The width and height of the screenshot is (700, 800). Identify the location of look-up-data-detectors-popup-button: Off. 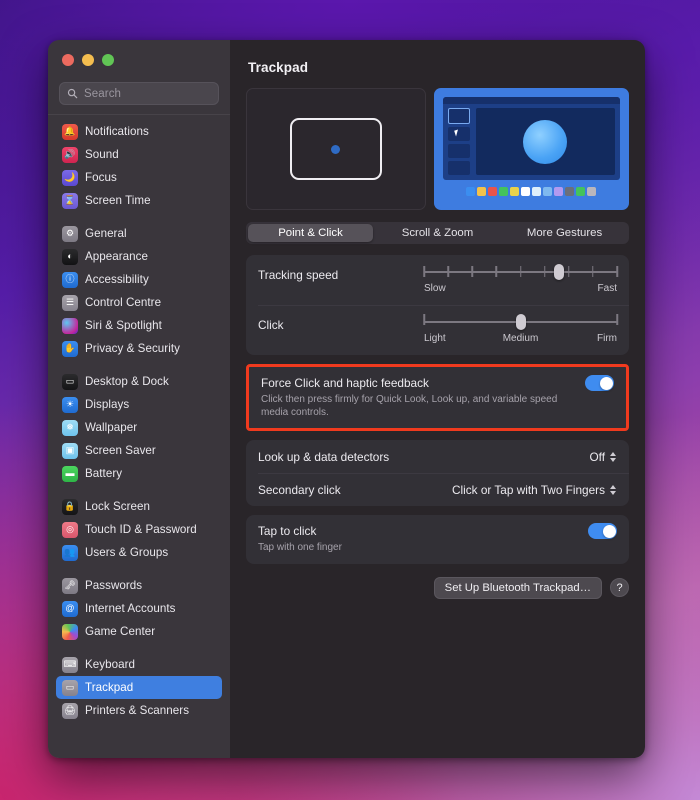
(603, 457).